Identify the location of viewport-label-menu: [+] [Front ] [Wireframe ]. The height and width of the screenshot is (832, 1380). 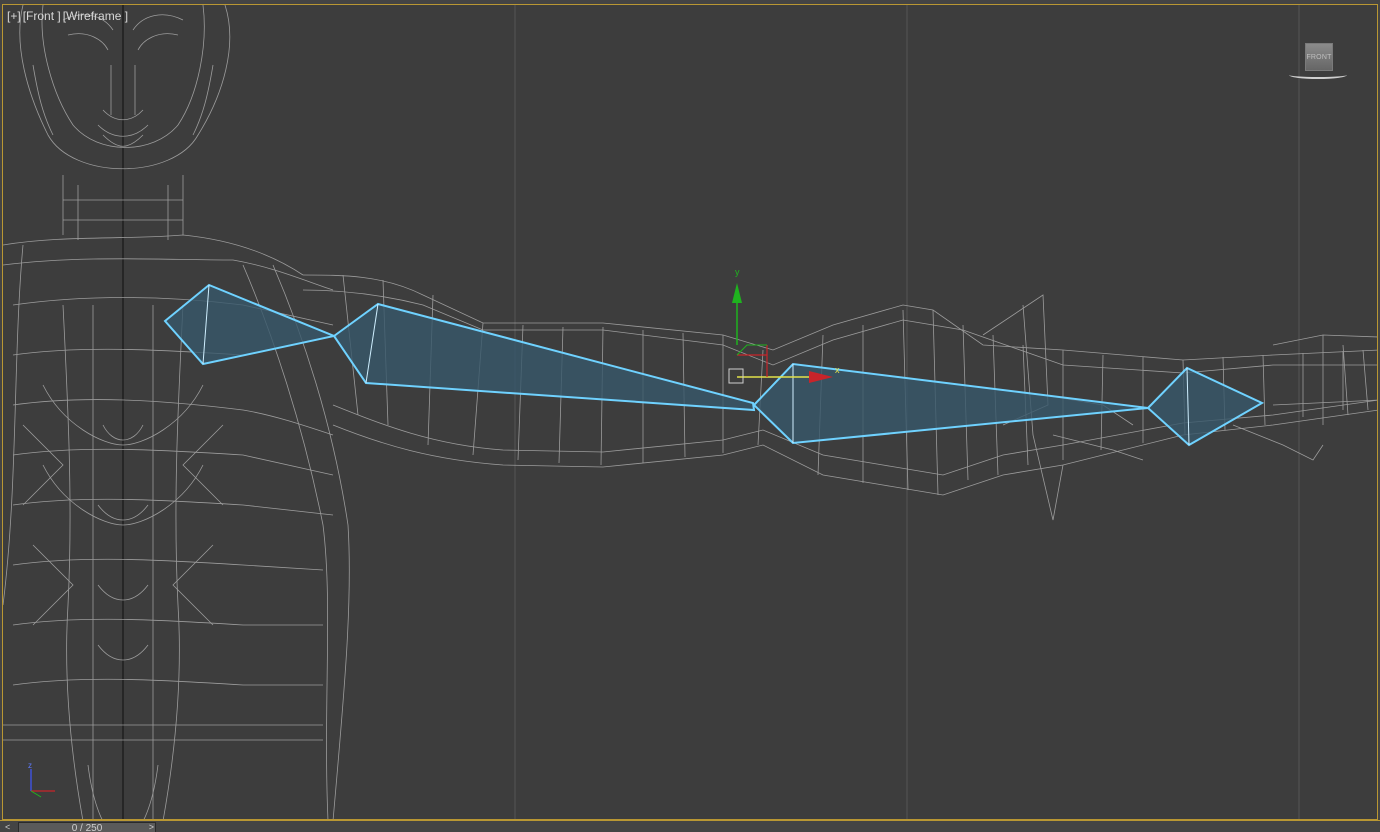
(67, 16).